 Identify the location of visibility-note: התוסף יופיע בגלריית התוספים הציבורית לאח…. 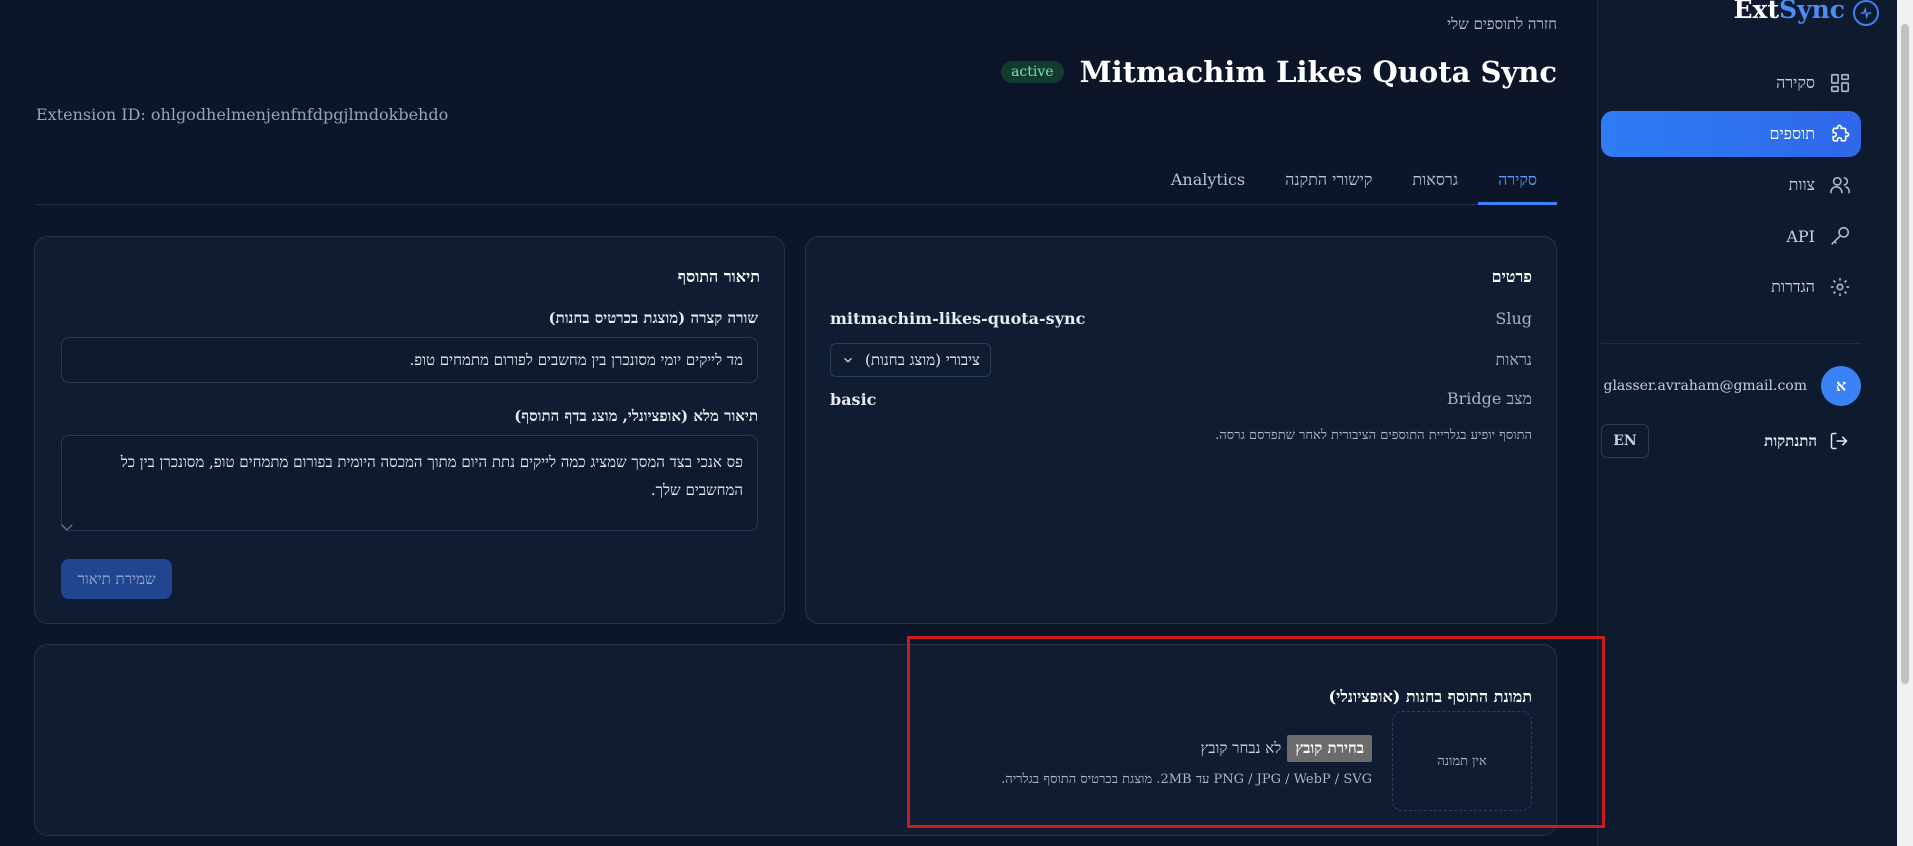
(1373, 435).